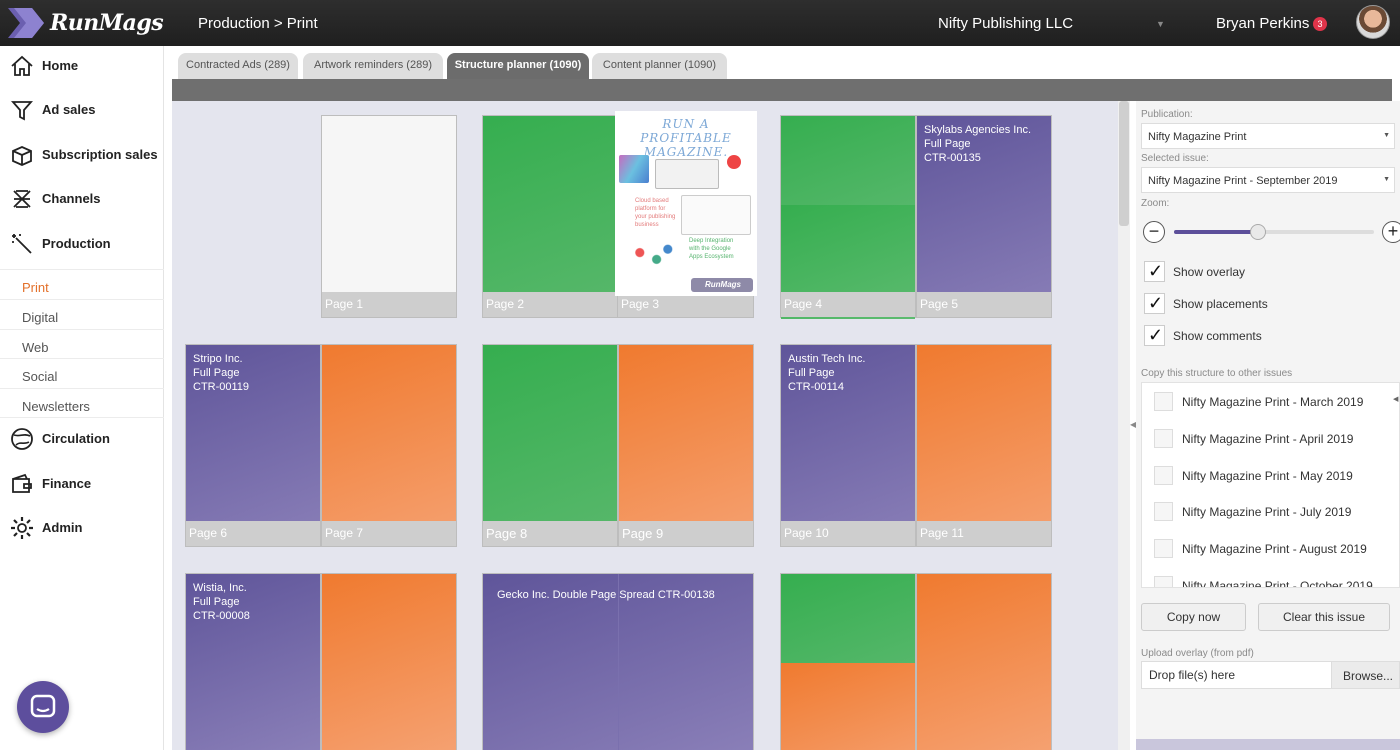  What do you see at coordinates (373, 66) in the screenshot?
I see `tab-artwork-reminders: Artwork reminders (289)` at bounding box center [373, 66].